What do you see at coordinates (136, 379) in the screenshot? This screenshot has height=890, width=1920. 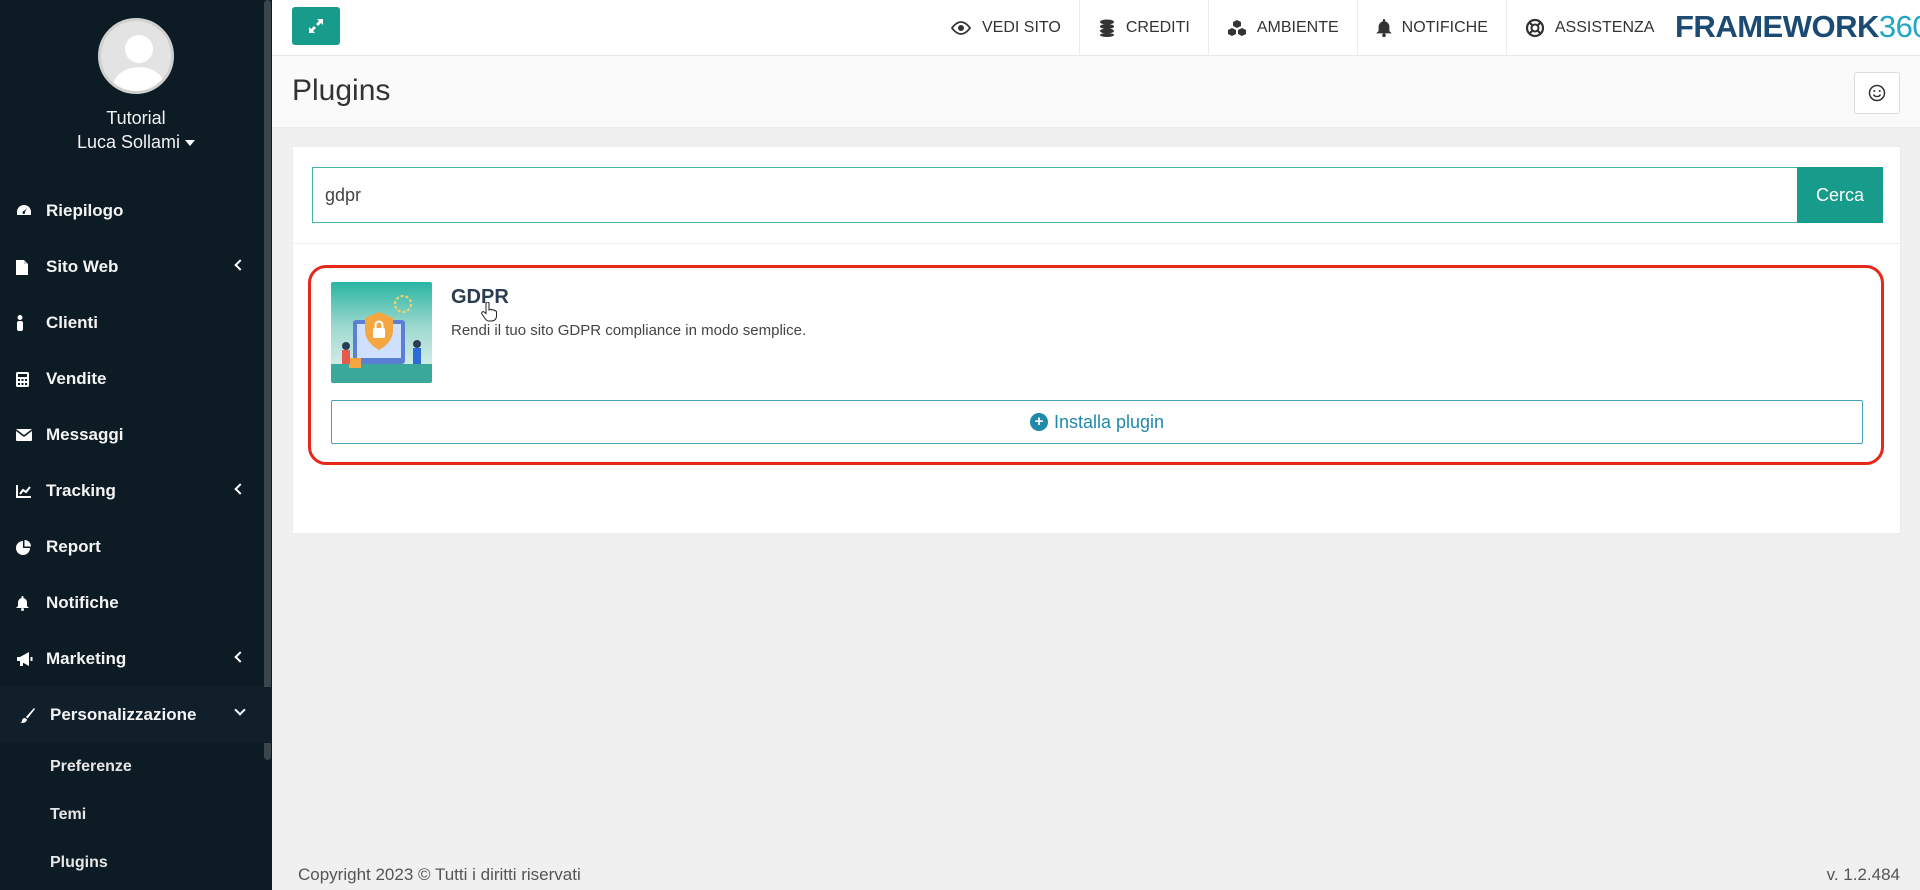 I see `sidebar-item-vendite: Vendite` at bounding box center [136, 379].